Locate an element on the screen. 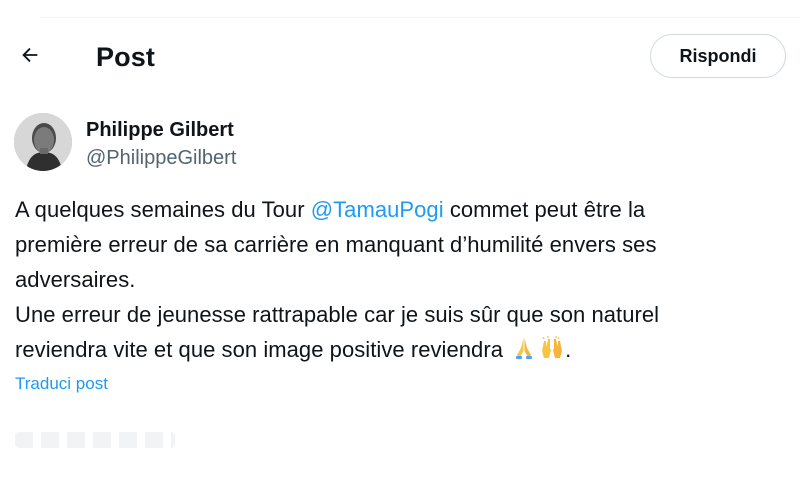 The height and width of the screenshot is (484, 800). arrow-left-icon is located at coordinates (30, 57).